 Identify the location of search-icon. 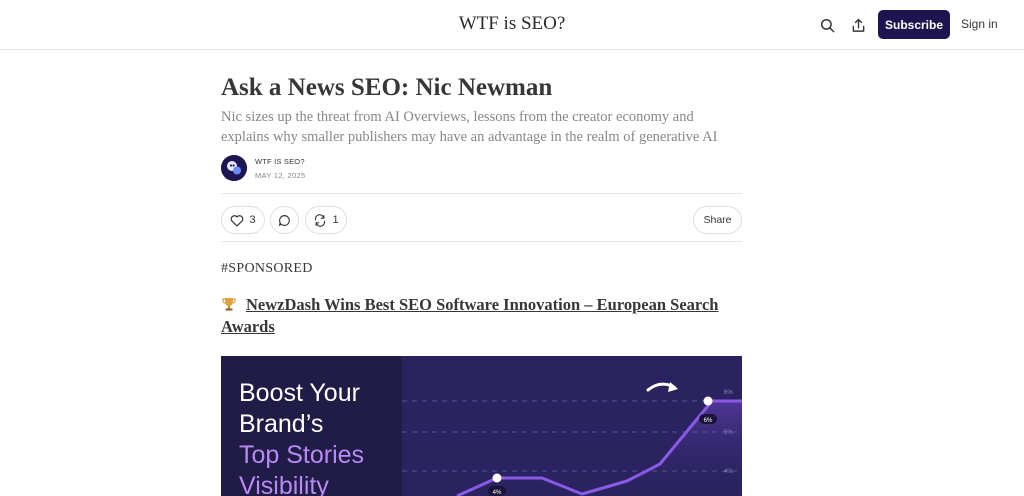
(827, 25).